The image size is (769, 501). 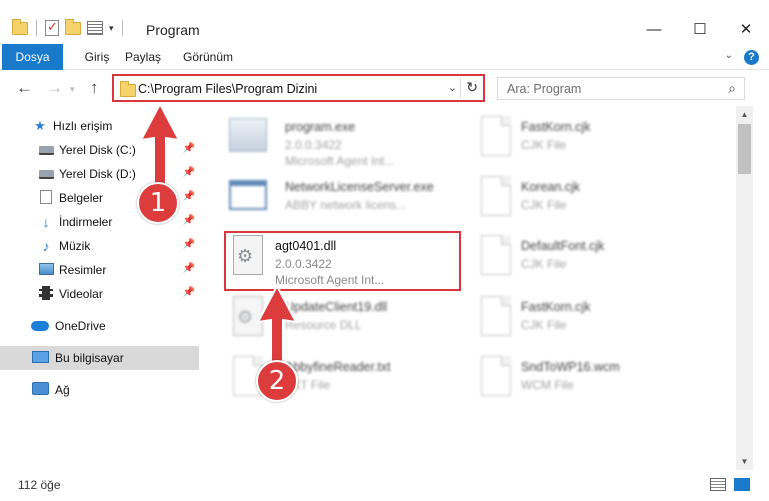 What do you see at coordinates (54, 88) in the screenshot?
I see `forward-arrow-icon: →` at bounding box center [54, 88].